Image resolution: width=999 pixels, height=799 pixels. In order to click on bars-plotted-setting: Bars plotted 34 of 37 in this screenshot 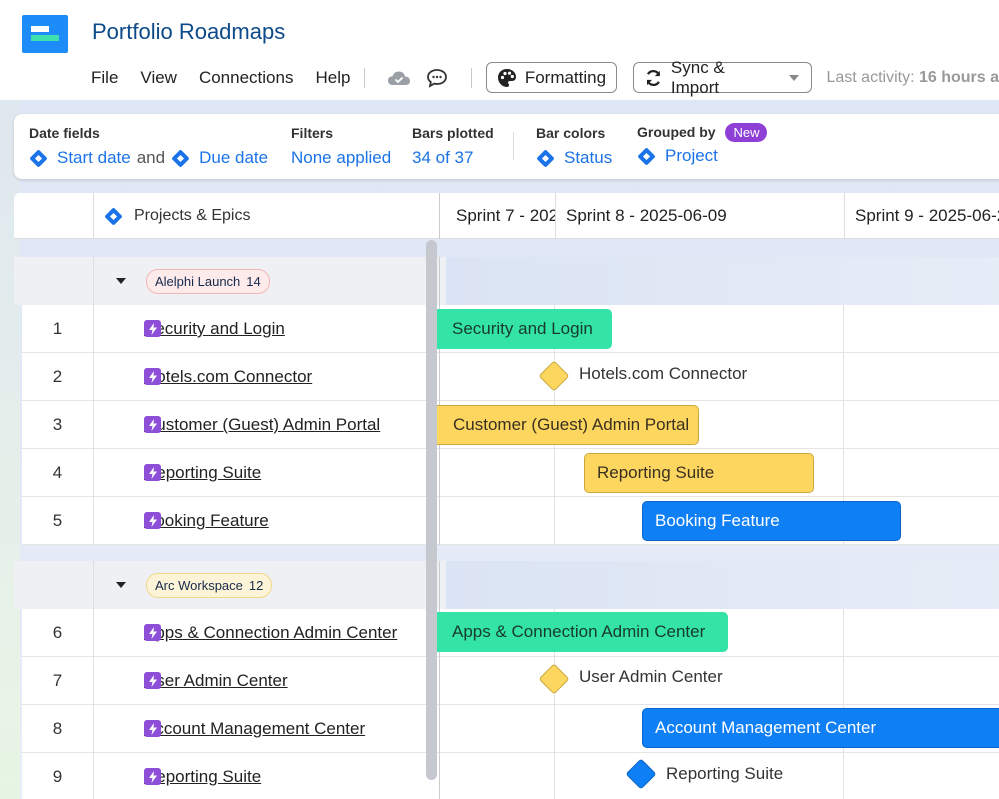, I will do `click(453, 146)`.